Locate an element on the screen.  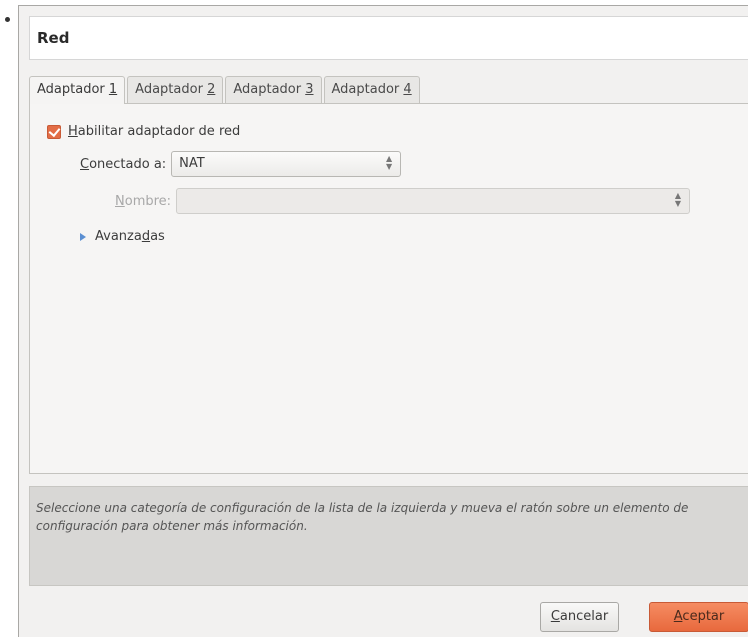
enable-adapter-checkbox is located at coordinates (54, 131).